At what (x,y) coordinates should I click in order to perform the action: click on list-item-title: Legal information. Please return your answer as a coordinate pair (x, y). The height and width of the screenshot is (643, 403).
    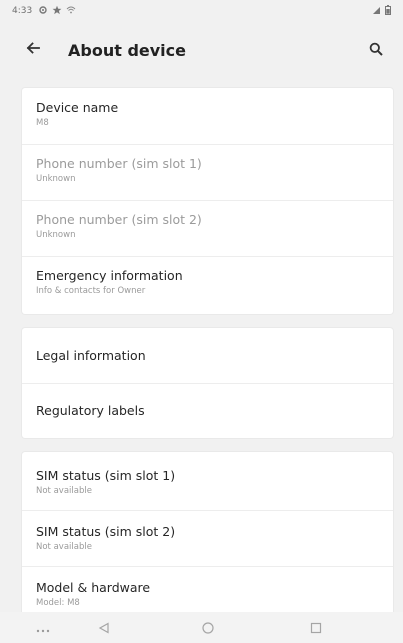
    Looking at the image, I should click on (91, 355).